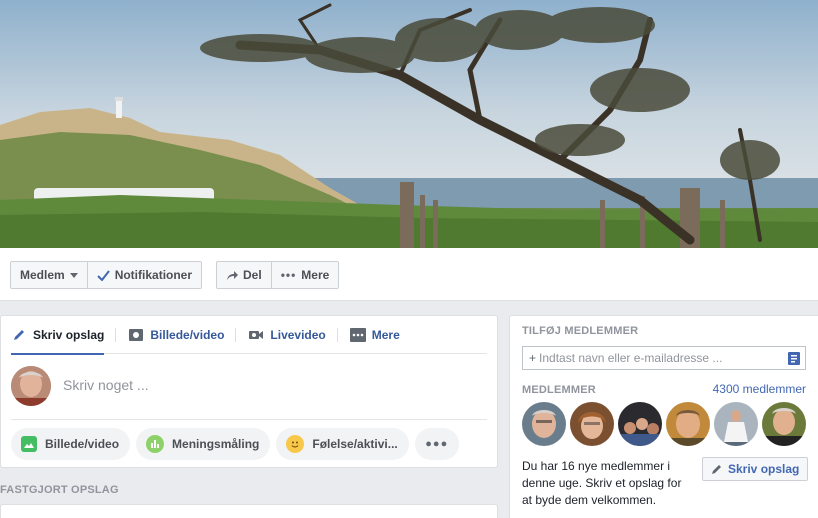 This screenshot has height=518, width=818. What do you see at coordinates (533, 358) in the screenshot?
I see `plus-icon: +` at bounding box center [533, 358].